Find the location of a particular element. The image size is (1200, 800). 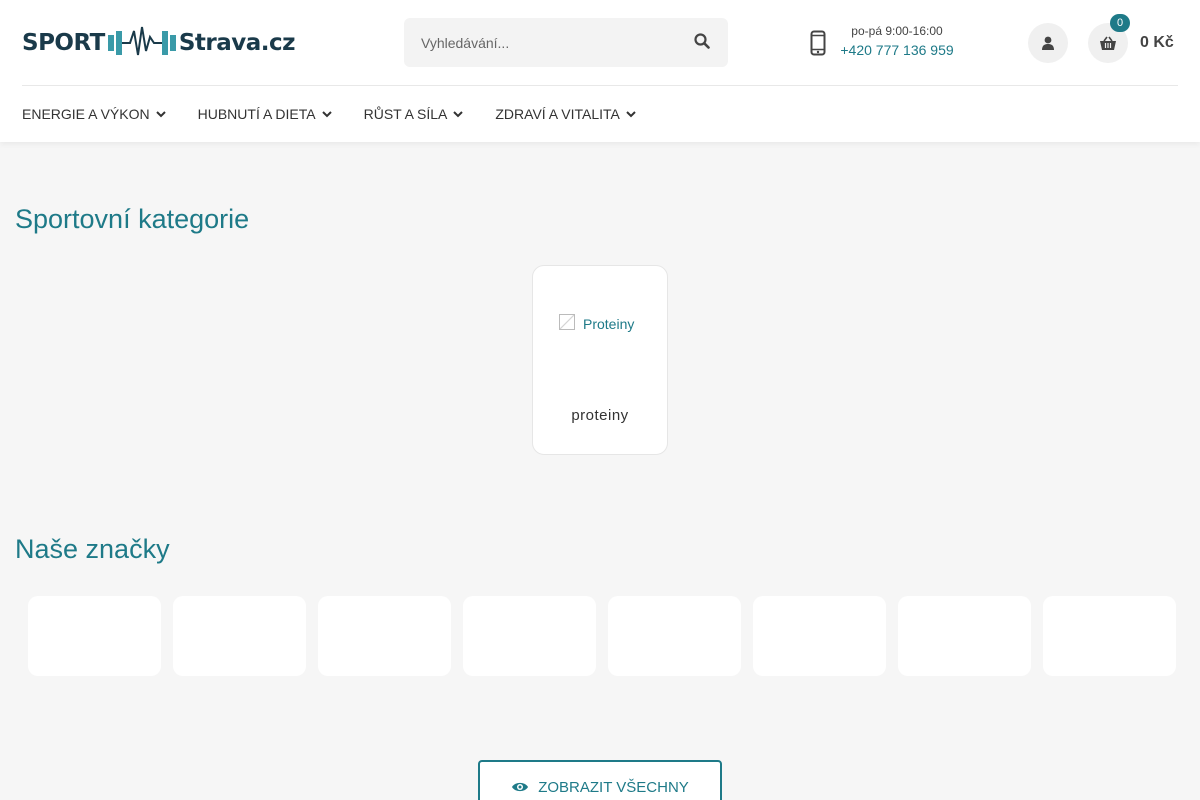

categories-title: Sportovní kategorie is located at coordinates (132, 219).